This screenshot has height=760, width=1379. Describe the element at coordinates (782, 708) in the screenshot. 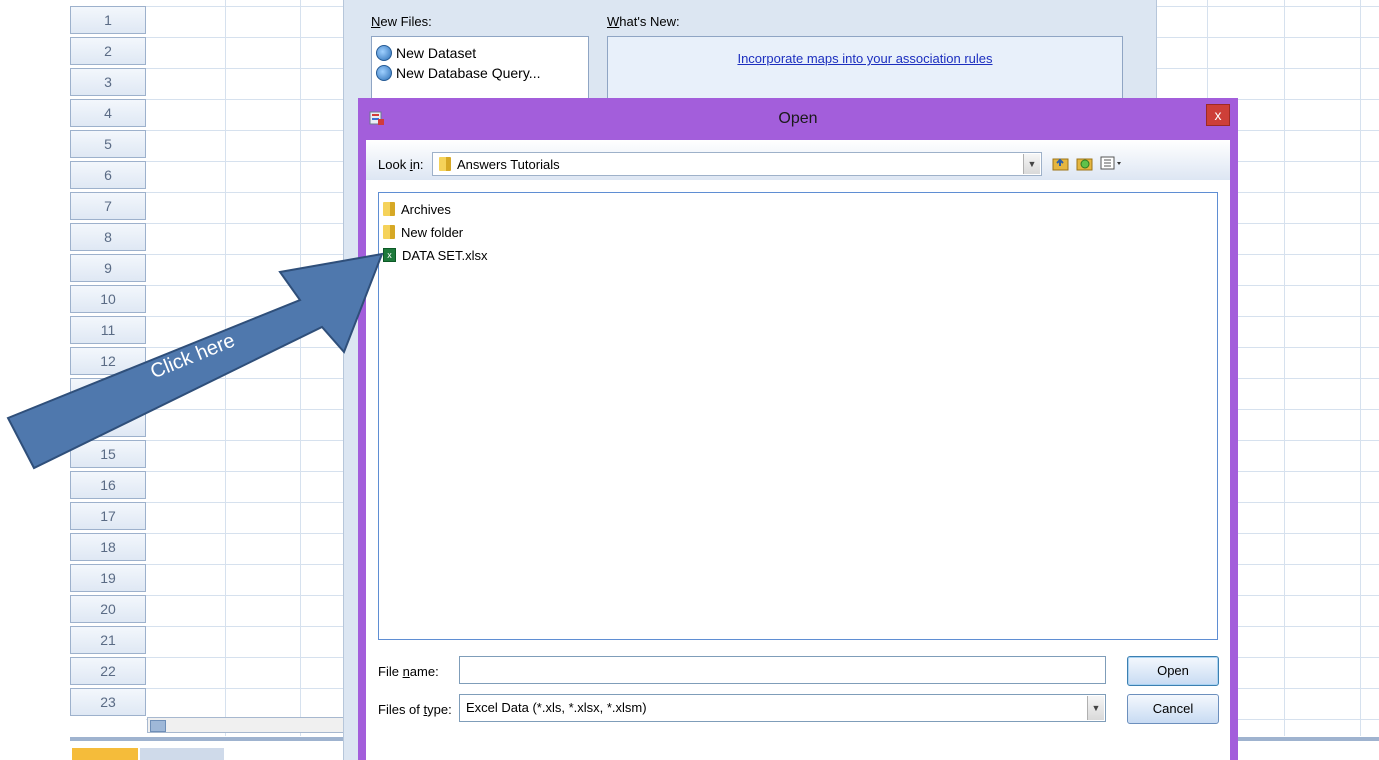

I see `files-of-type-combo: Excel Data (*.xls, *.xlsx, *.xlsm) ▼` at that location.